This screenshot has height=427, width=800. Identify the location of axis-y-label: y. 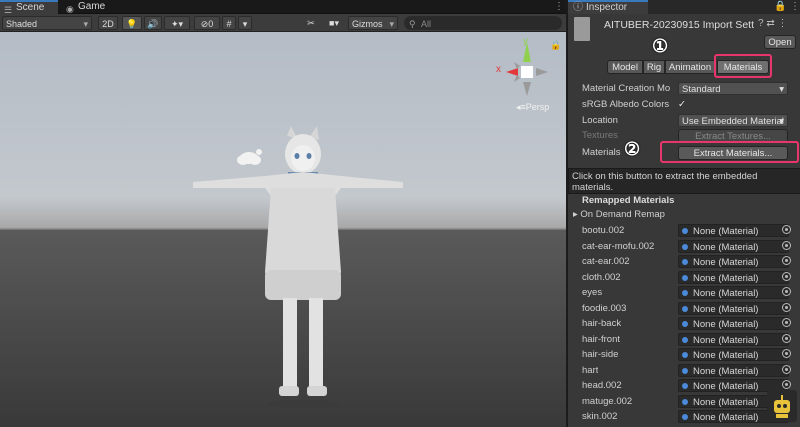
(525, 41).